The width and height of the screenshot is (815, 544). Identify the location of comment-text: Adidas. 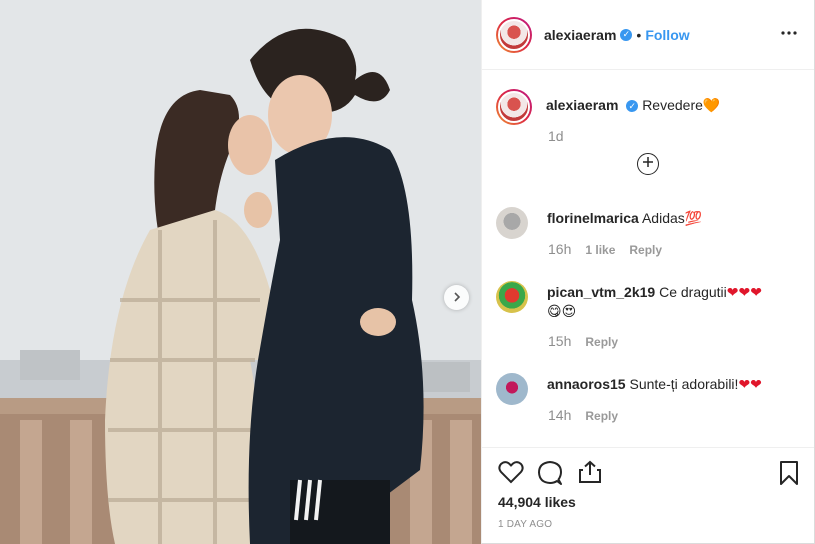
(663, 218).